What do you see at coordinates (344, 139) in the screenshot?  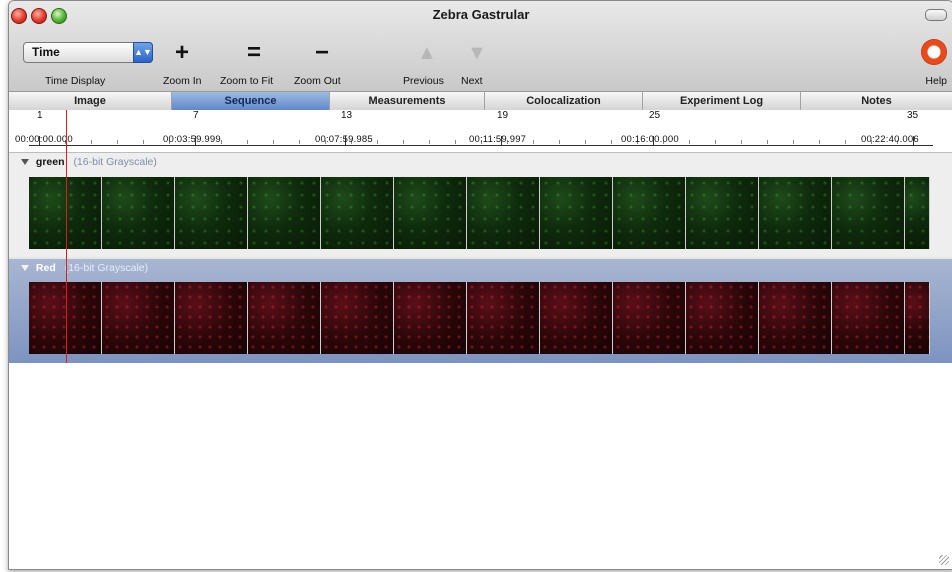 I see `frame-timestamp: 00:07:59.985` at bounding box center [344, 139].